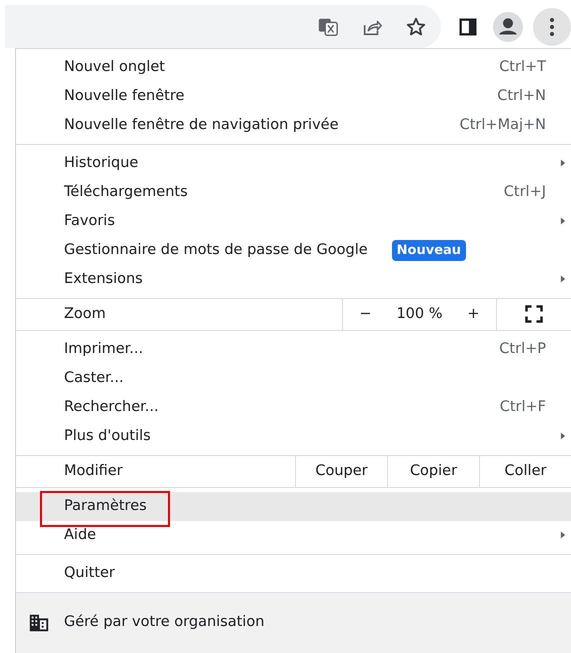  Describe the element at coordinates (293, 250) in the screenshot. I see `menu-item: Gestionnaire de mots de passe de Google Nouveau` at that location.